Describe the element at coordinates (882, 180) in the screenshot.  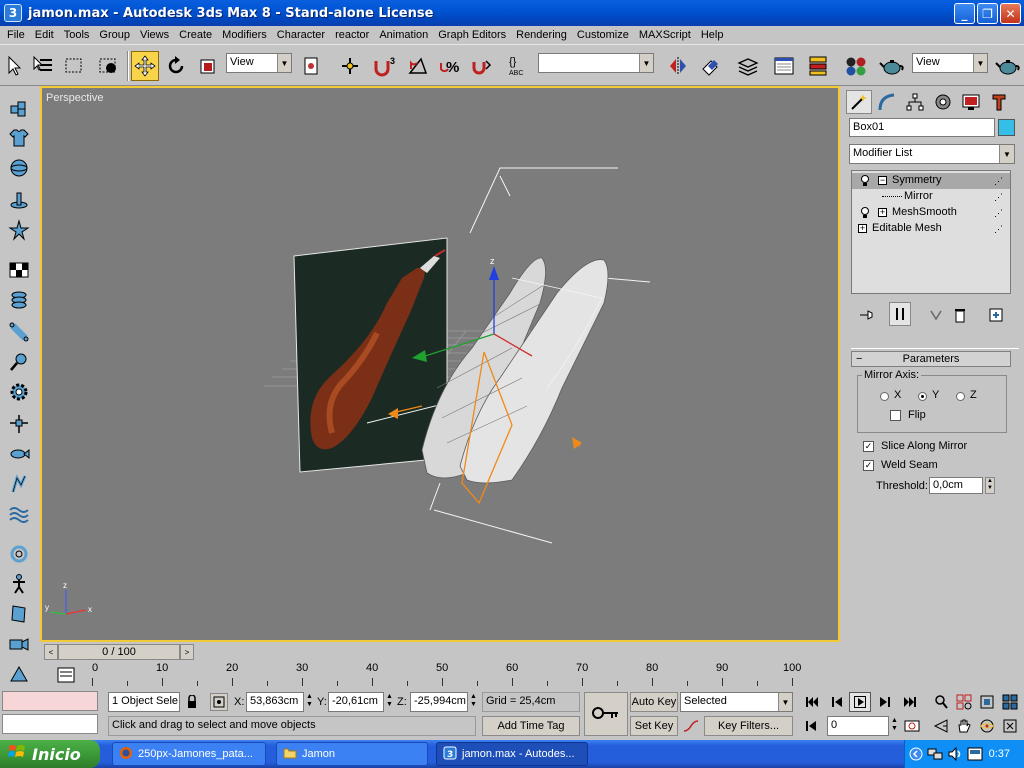
I see `collapse-icon: −` at that location.